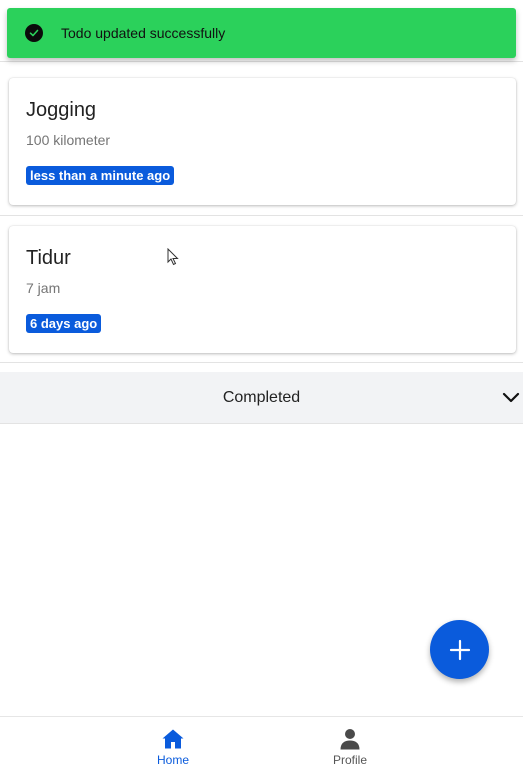 The width and height of the screenshot is (523, 770). I want to click on mouse-cursor-icon, so click(173, 257).